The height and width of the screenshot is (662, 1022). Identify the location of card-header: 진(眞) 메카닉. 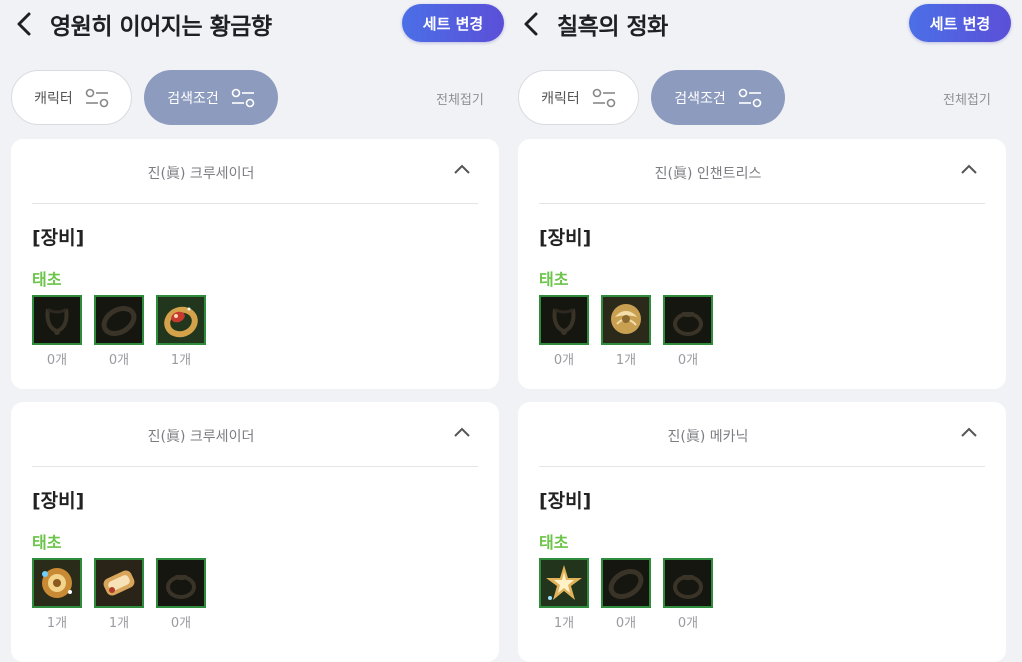
(762, 434).